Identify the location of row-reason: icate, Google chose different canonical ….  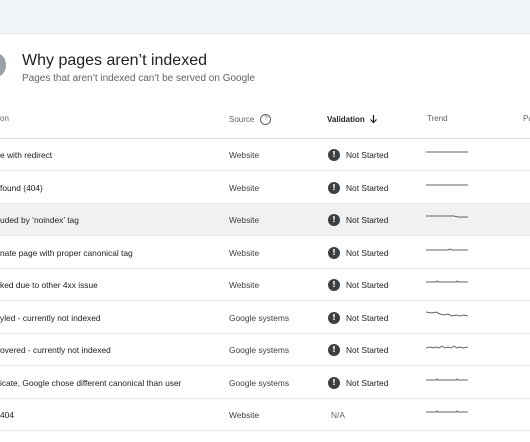
(91, 382).